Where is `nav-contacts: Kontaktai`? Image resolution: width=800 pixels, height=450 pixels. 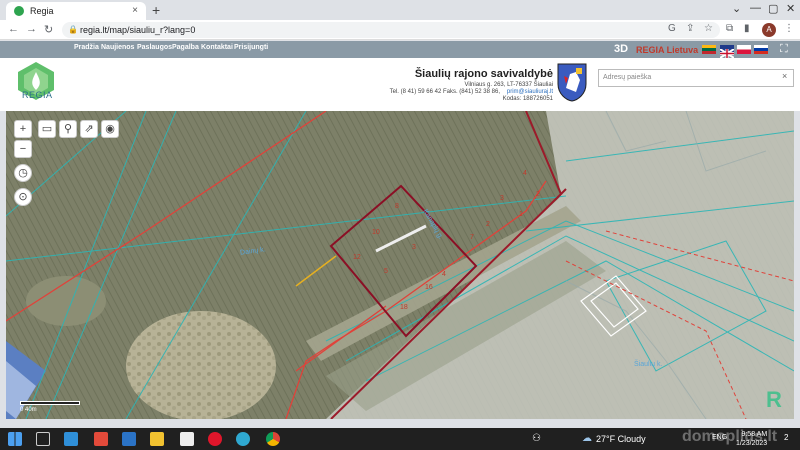
nav-contacts: Kontaktai is located at coordinates (217, 47).